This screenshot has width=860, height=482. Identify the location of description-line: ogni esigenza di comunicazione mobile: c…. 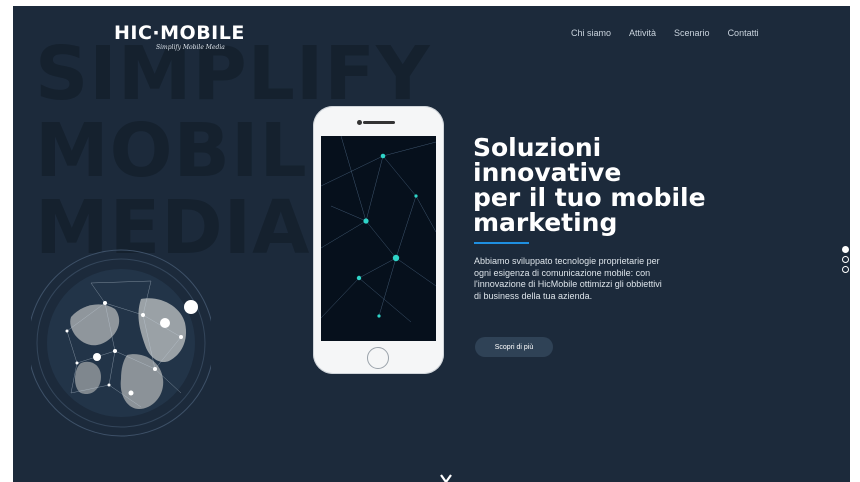
(562, 272).